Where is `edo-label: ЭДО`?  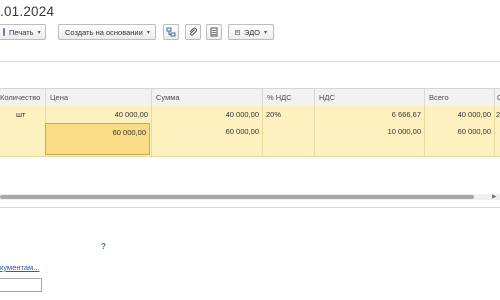
edo-label: ЭДО is located at coordinates (251, 32).